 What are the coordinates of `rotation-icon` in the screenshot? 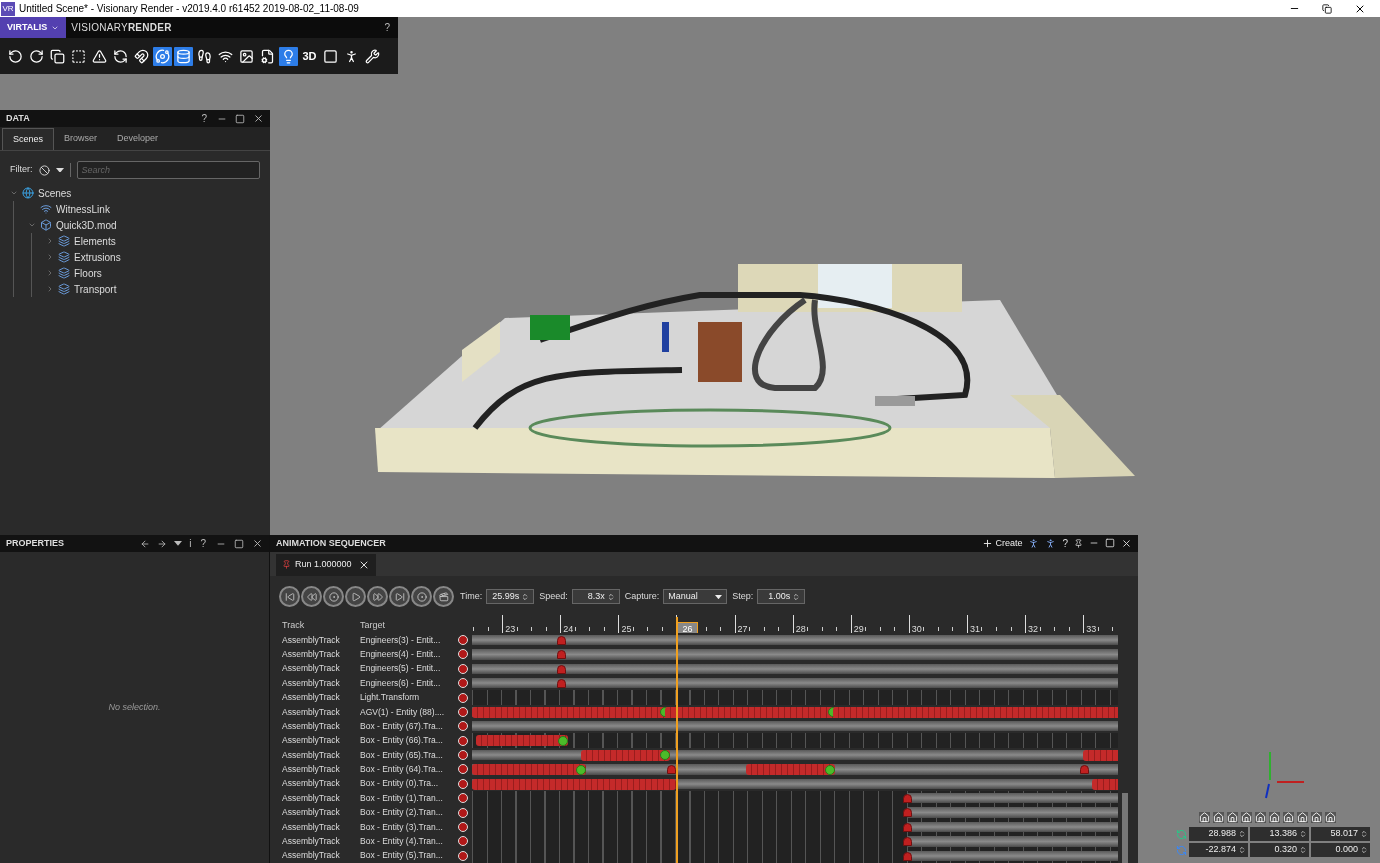 It's located at (1181, 850).